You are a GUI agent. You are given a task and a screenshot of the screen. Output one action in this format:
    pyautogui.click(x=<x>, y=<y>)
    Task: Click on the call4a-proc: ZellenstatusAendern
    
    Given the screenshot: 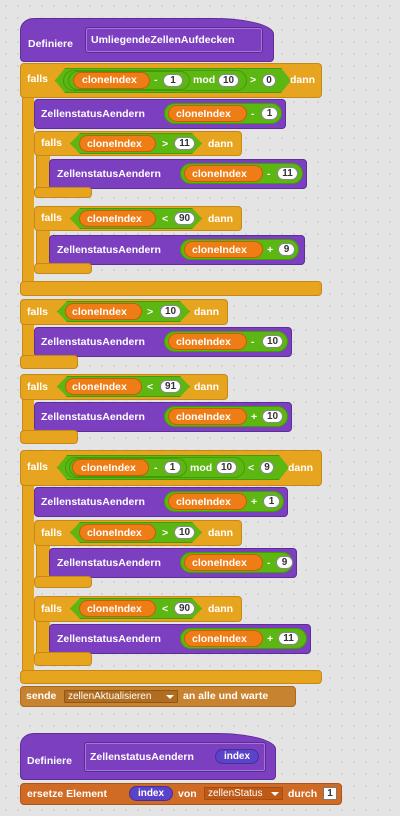 What is the action you would take?
    pyautogui.click(x=109, y=563)
    